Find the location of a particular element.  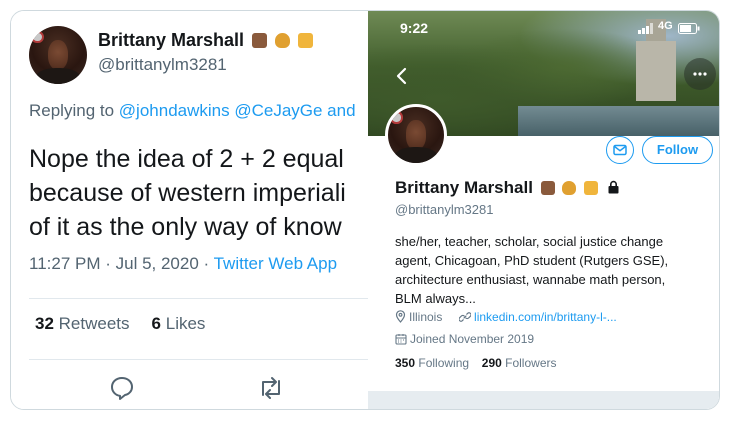

retweets-stat: 32 Retweets is located at coordinates (82, 323).